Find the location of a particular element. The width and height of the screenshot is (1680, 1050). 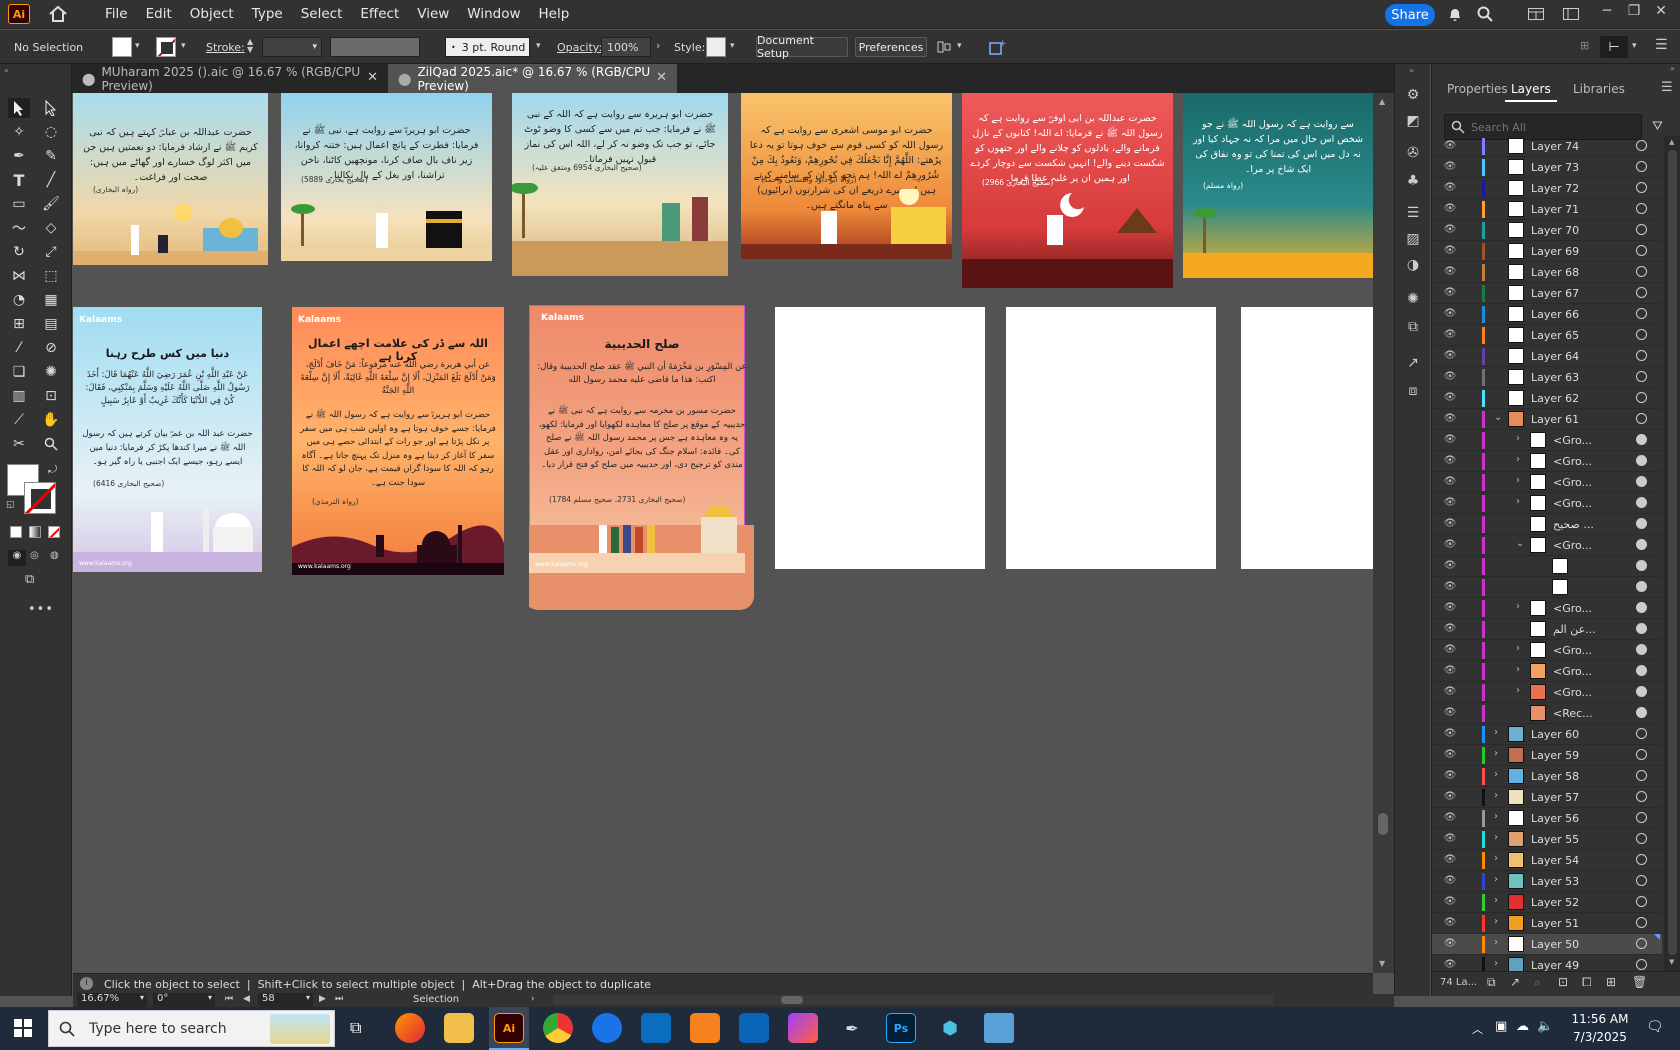

gradient-tool-icon: ▤ is located at coordinates (51, 324).